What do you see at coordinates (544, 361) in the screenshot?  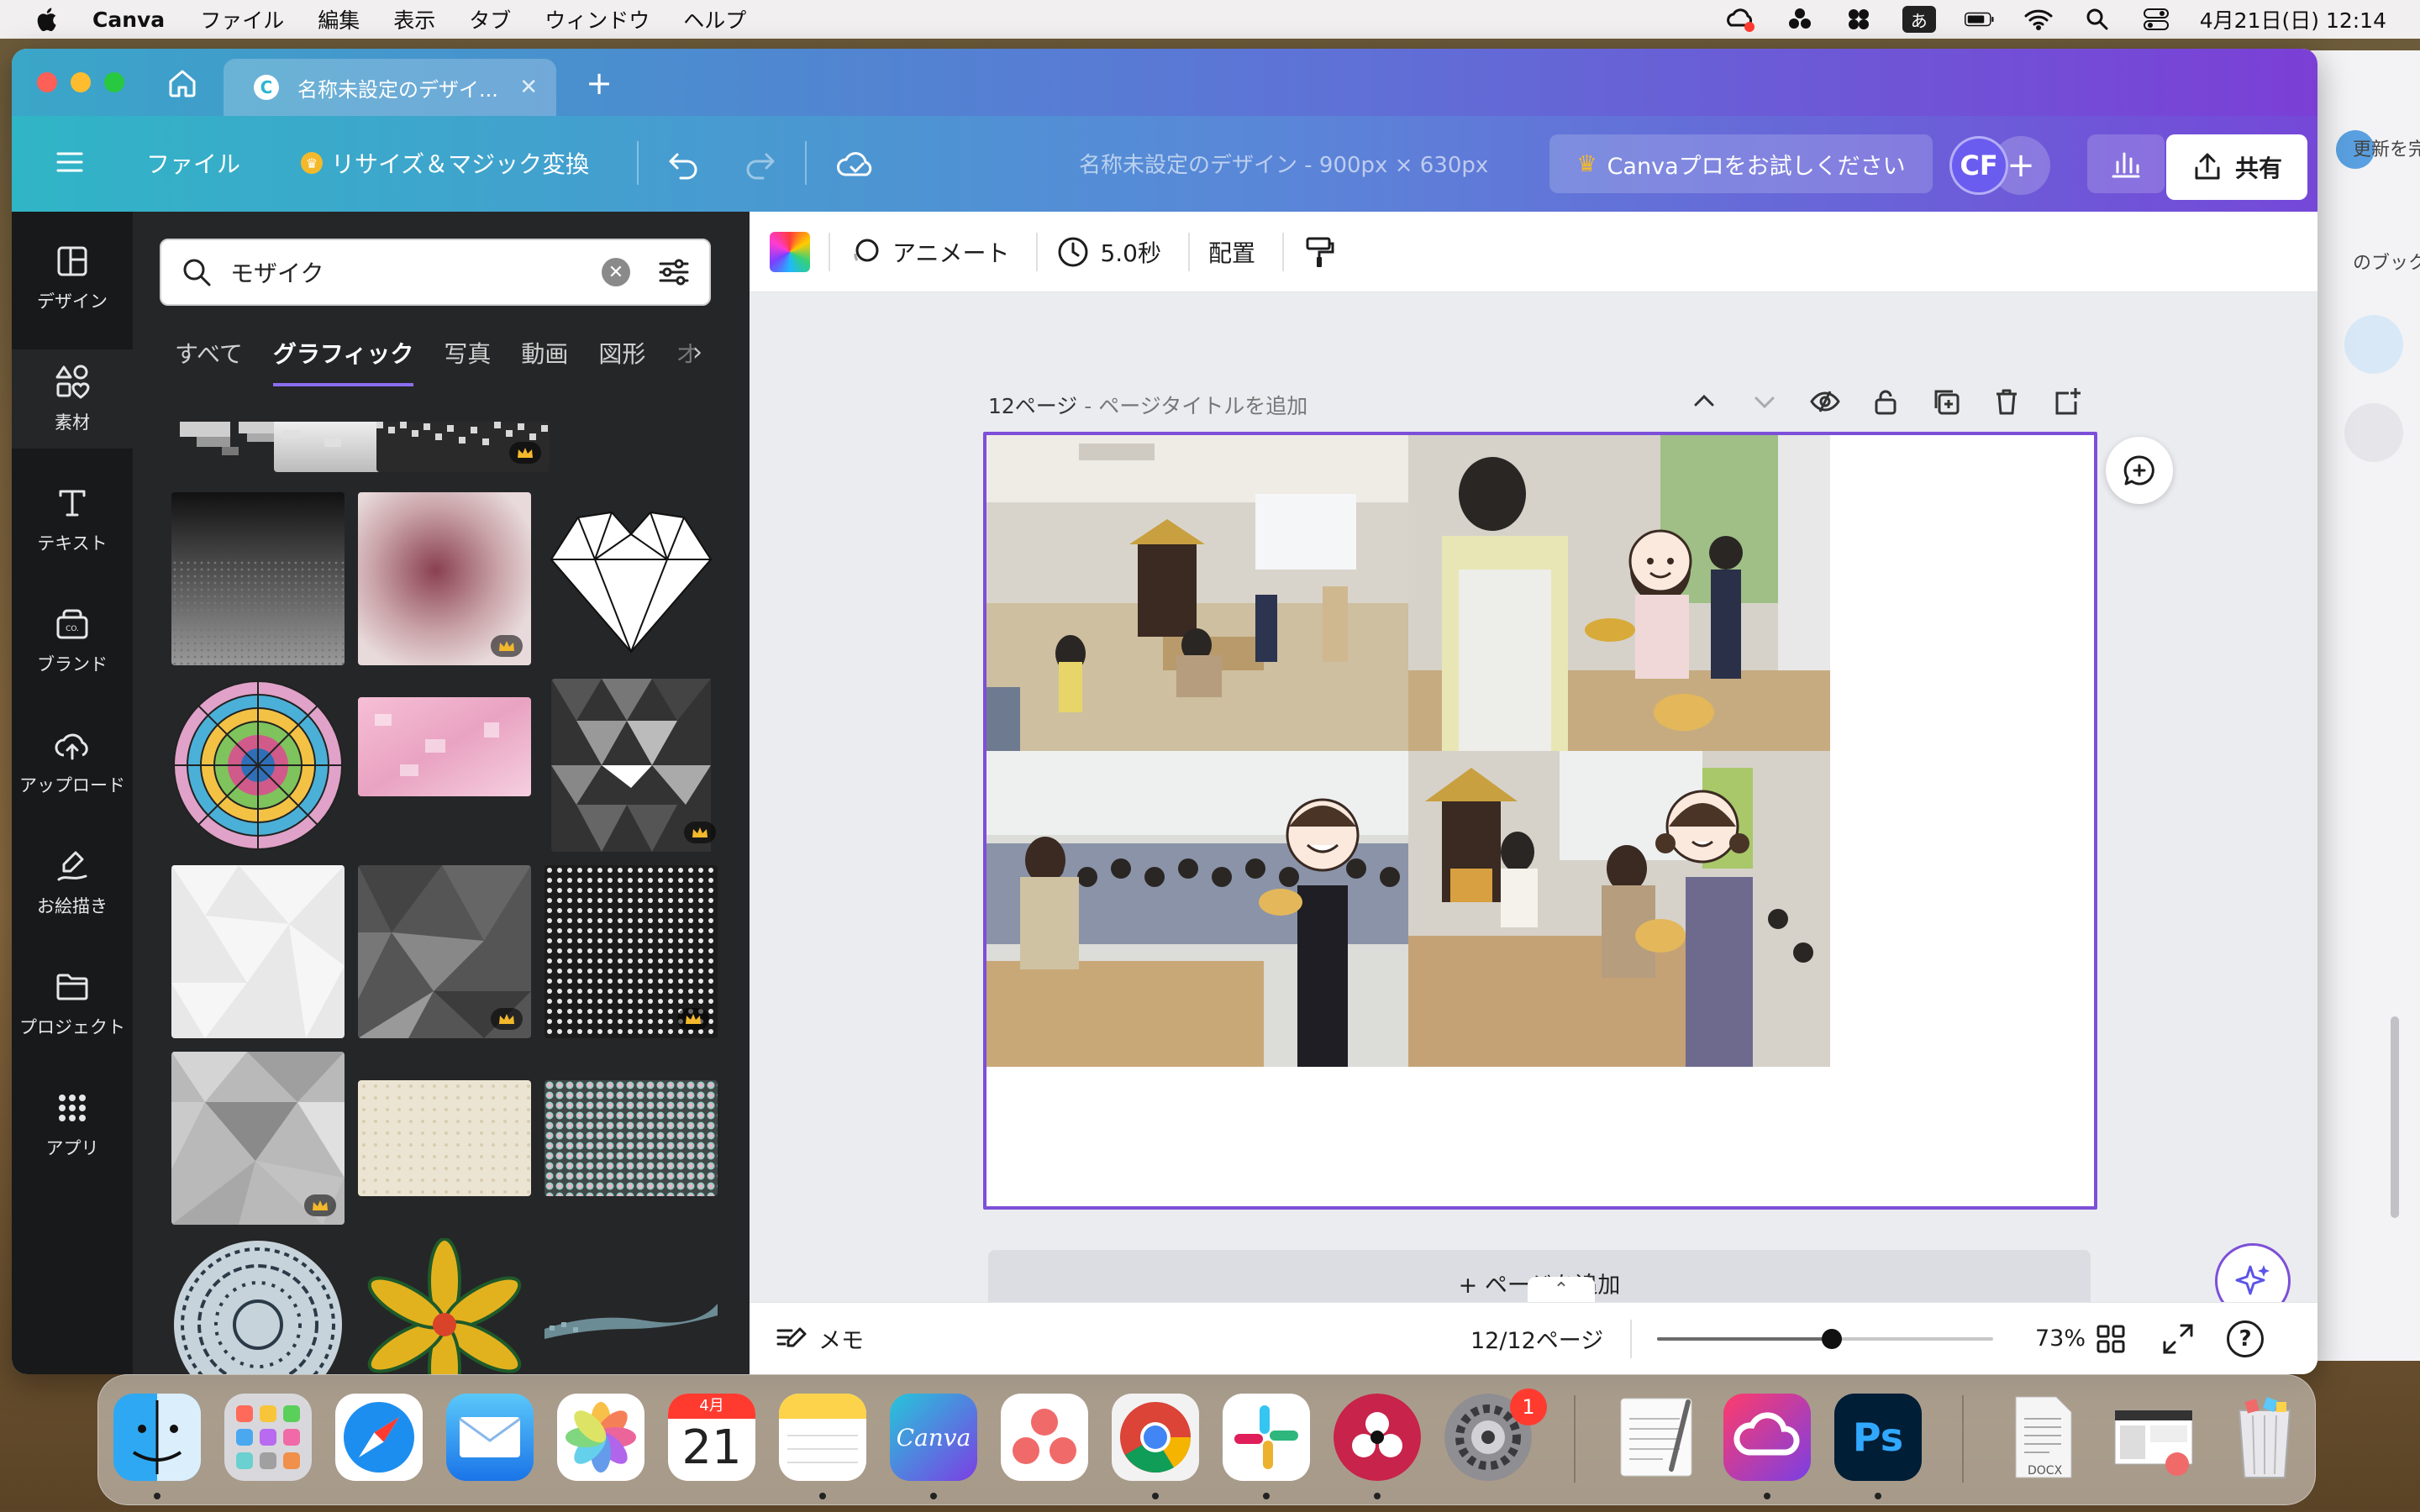 I see `tab-videos: 動画` at bounding box center [544, 361].